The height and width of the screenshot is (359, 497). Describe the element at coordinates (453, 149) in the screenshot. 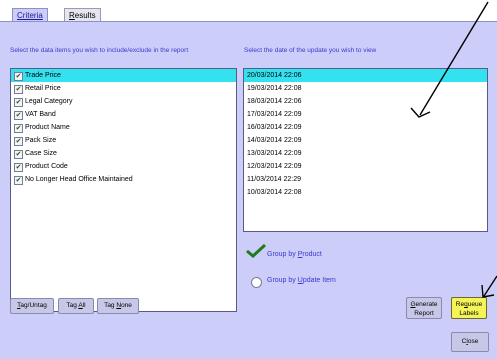

I see `annotation-arrows` at that location.